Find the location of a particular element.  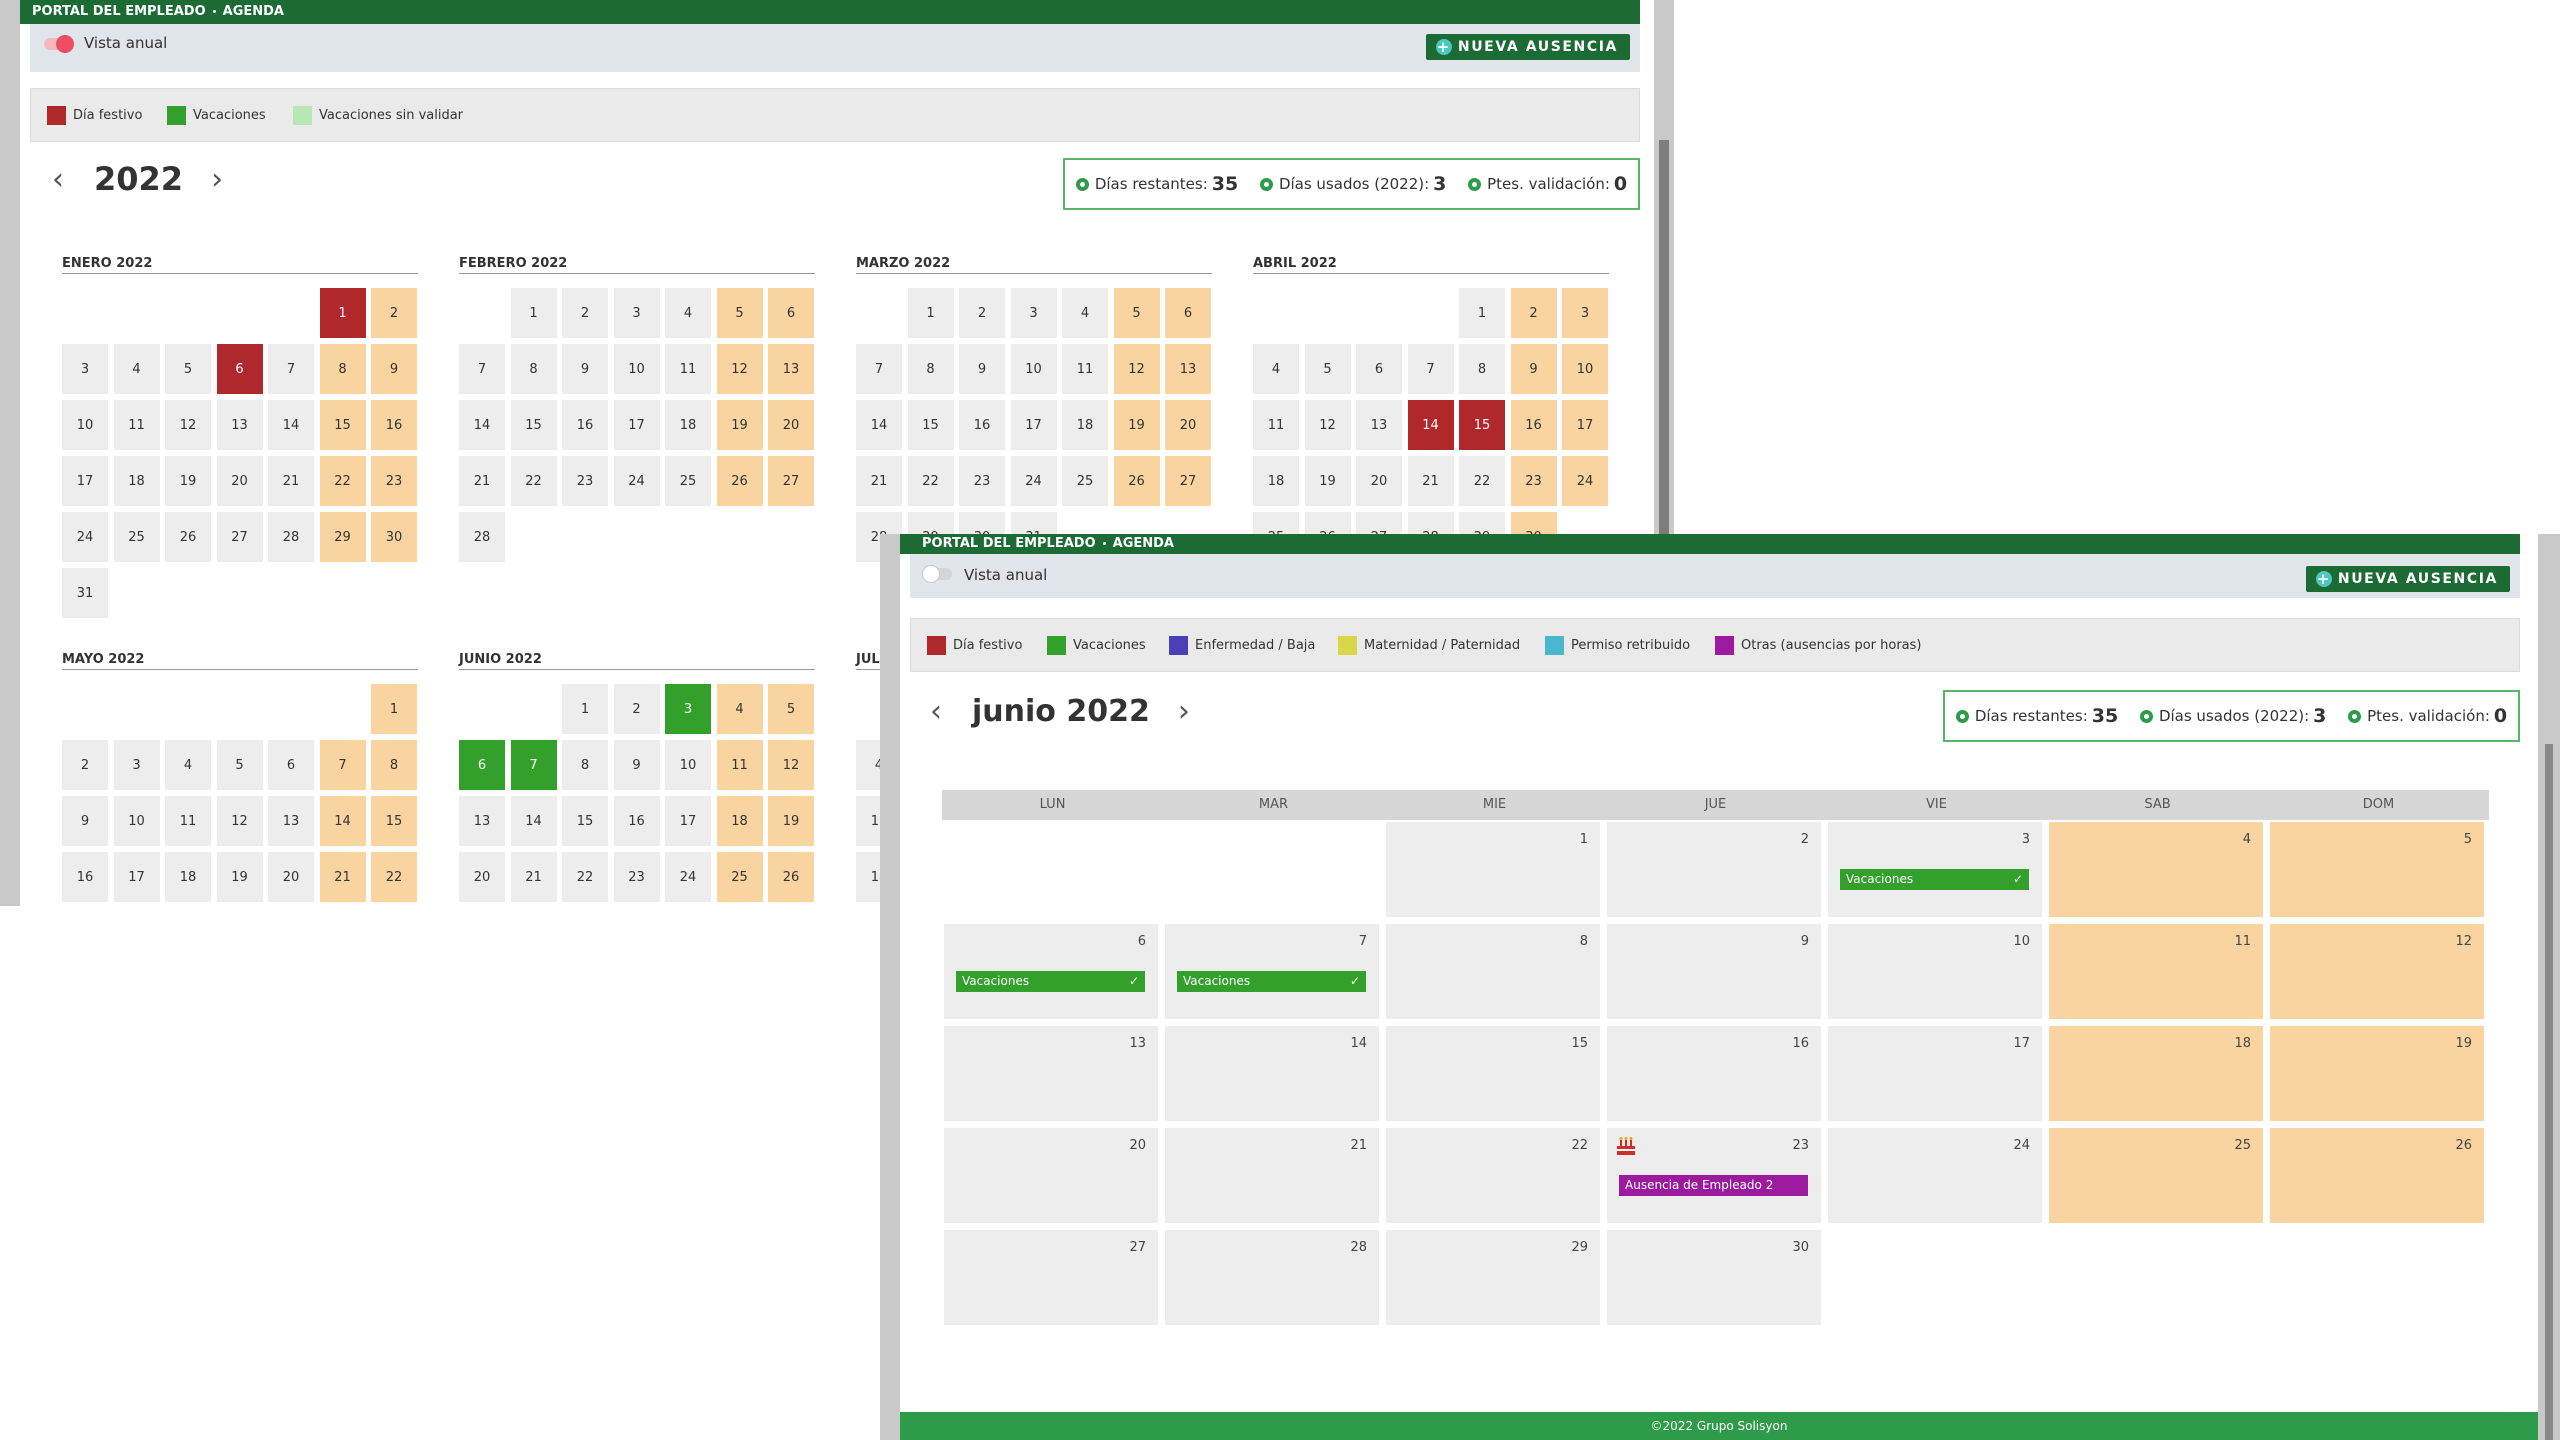

chevron-right-icon: › is located at coordinates (217, 179).